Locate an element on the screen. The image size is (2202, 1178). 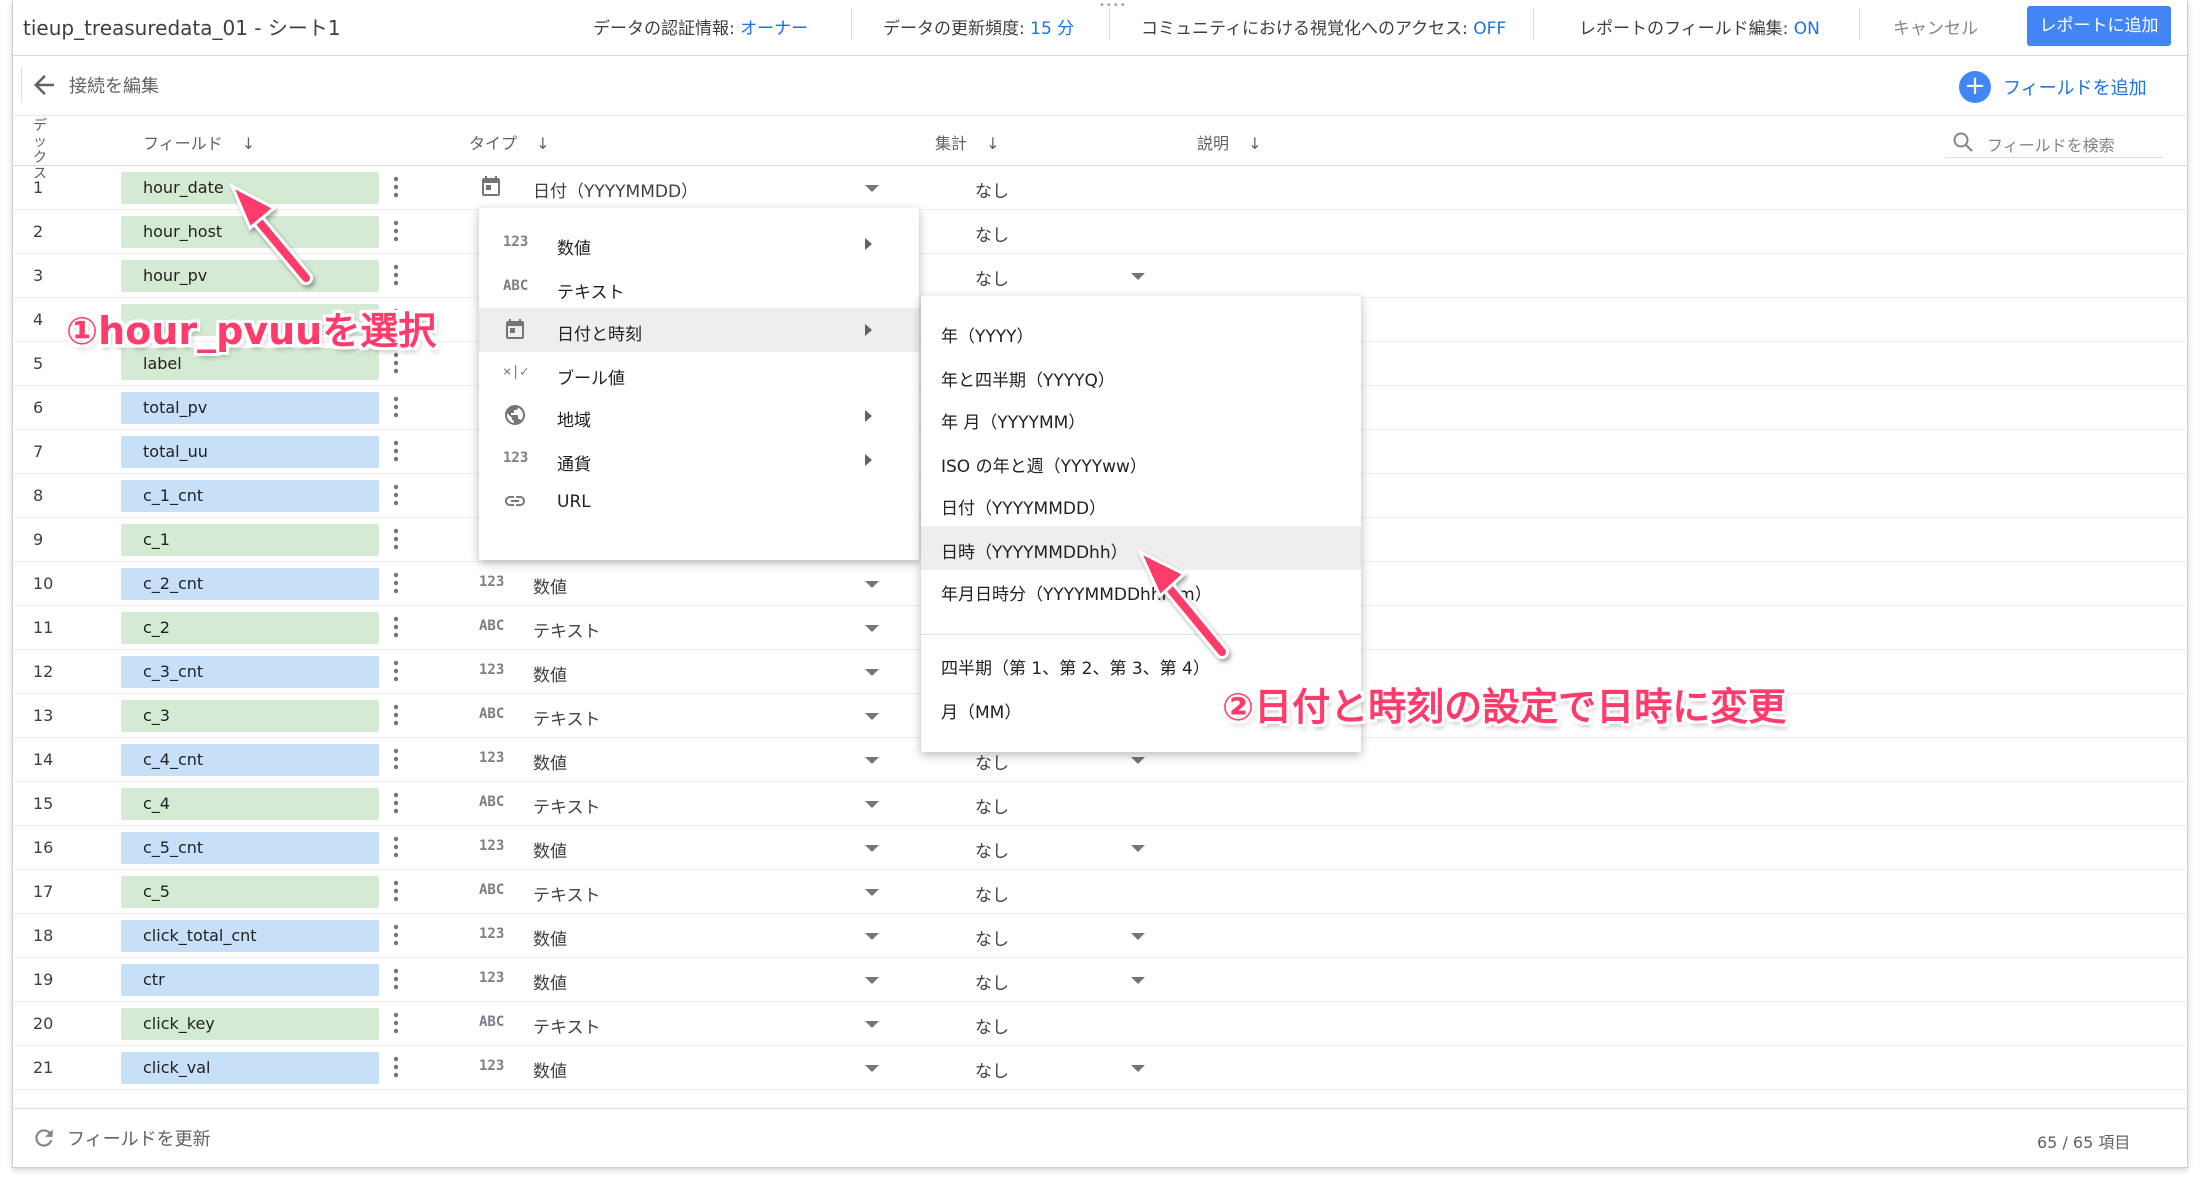
column-description: 説明 ↓ is located at coordinates (1229, 142).